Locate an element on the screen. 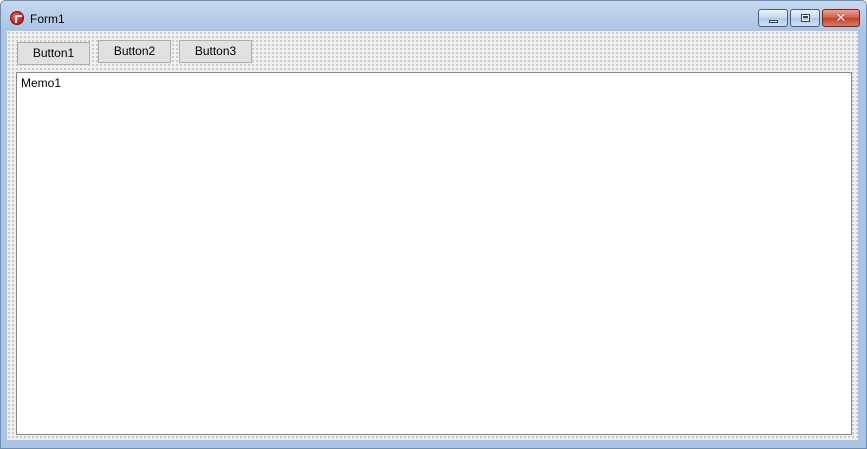 This screenshot has height=449, width=867. app-icon is located at coordinates (17, 18).